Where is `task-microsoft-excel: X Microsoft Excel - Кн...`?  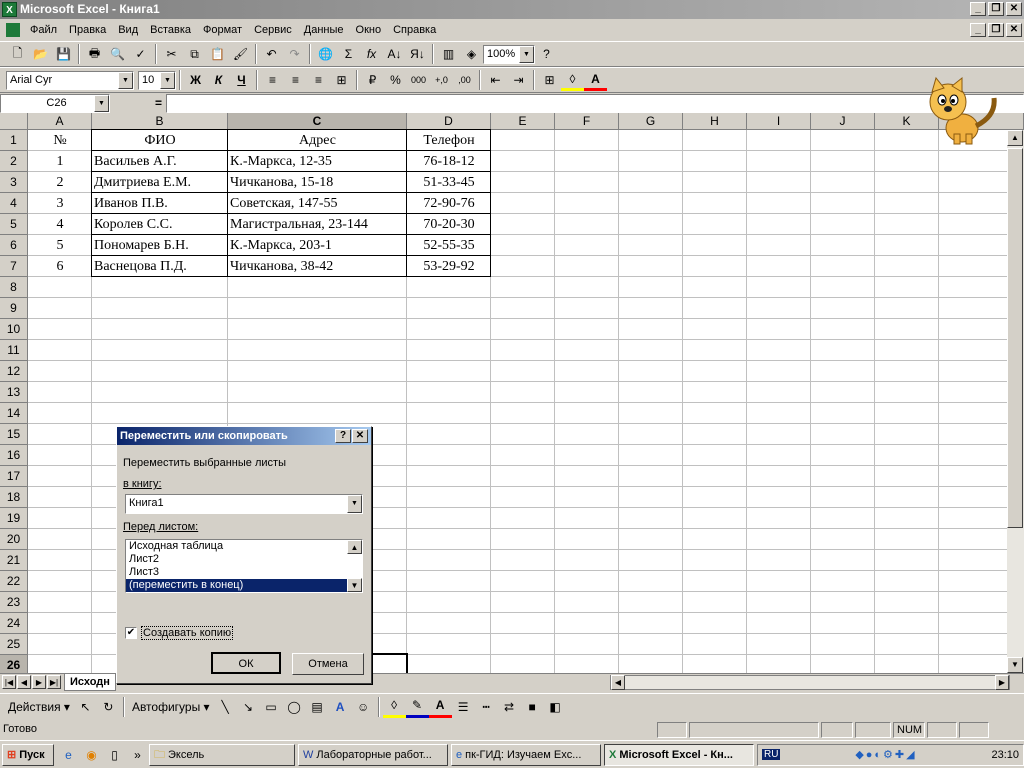 task-microsoft-excel: X Microsoft Excel - Кн... is located at coordinates (679, 754).